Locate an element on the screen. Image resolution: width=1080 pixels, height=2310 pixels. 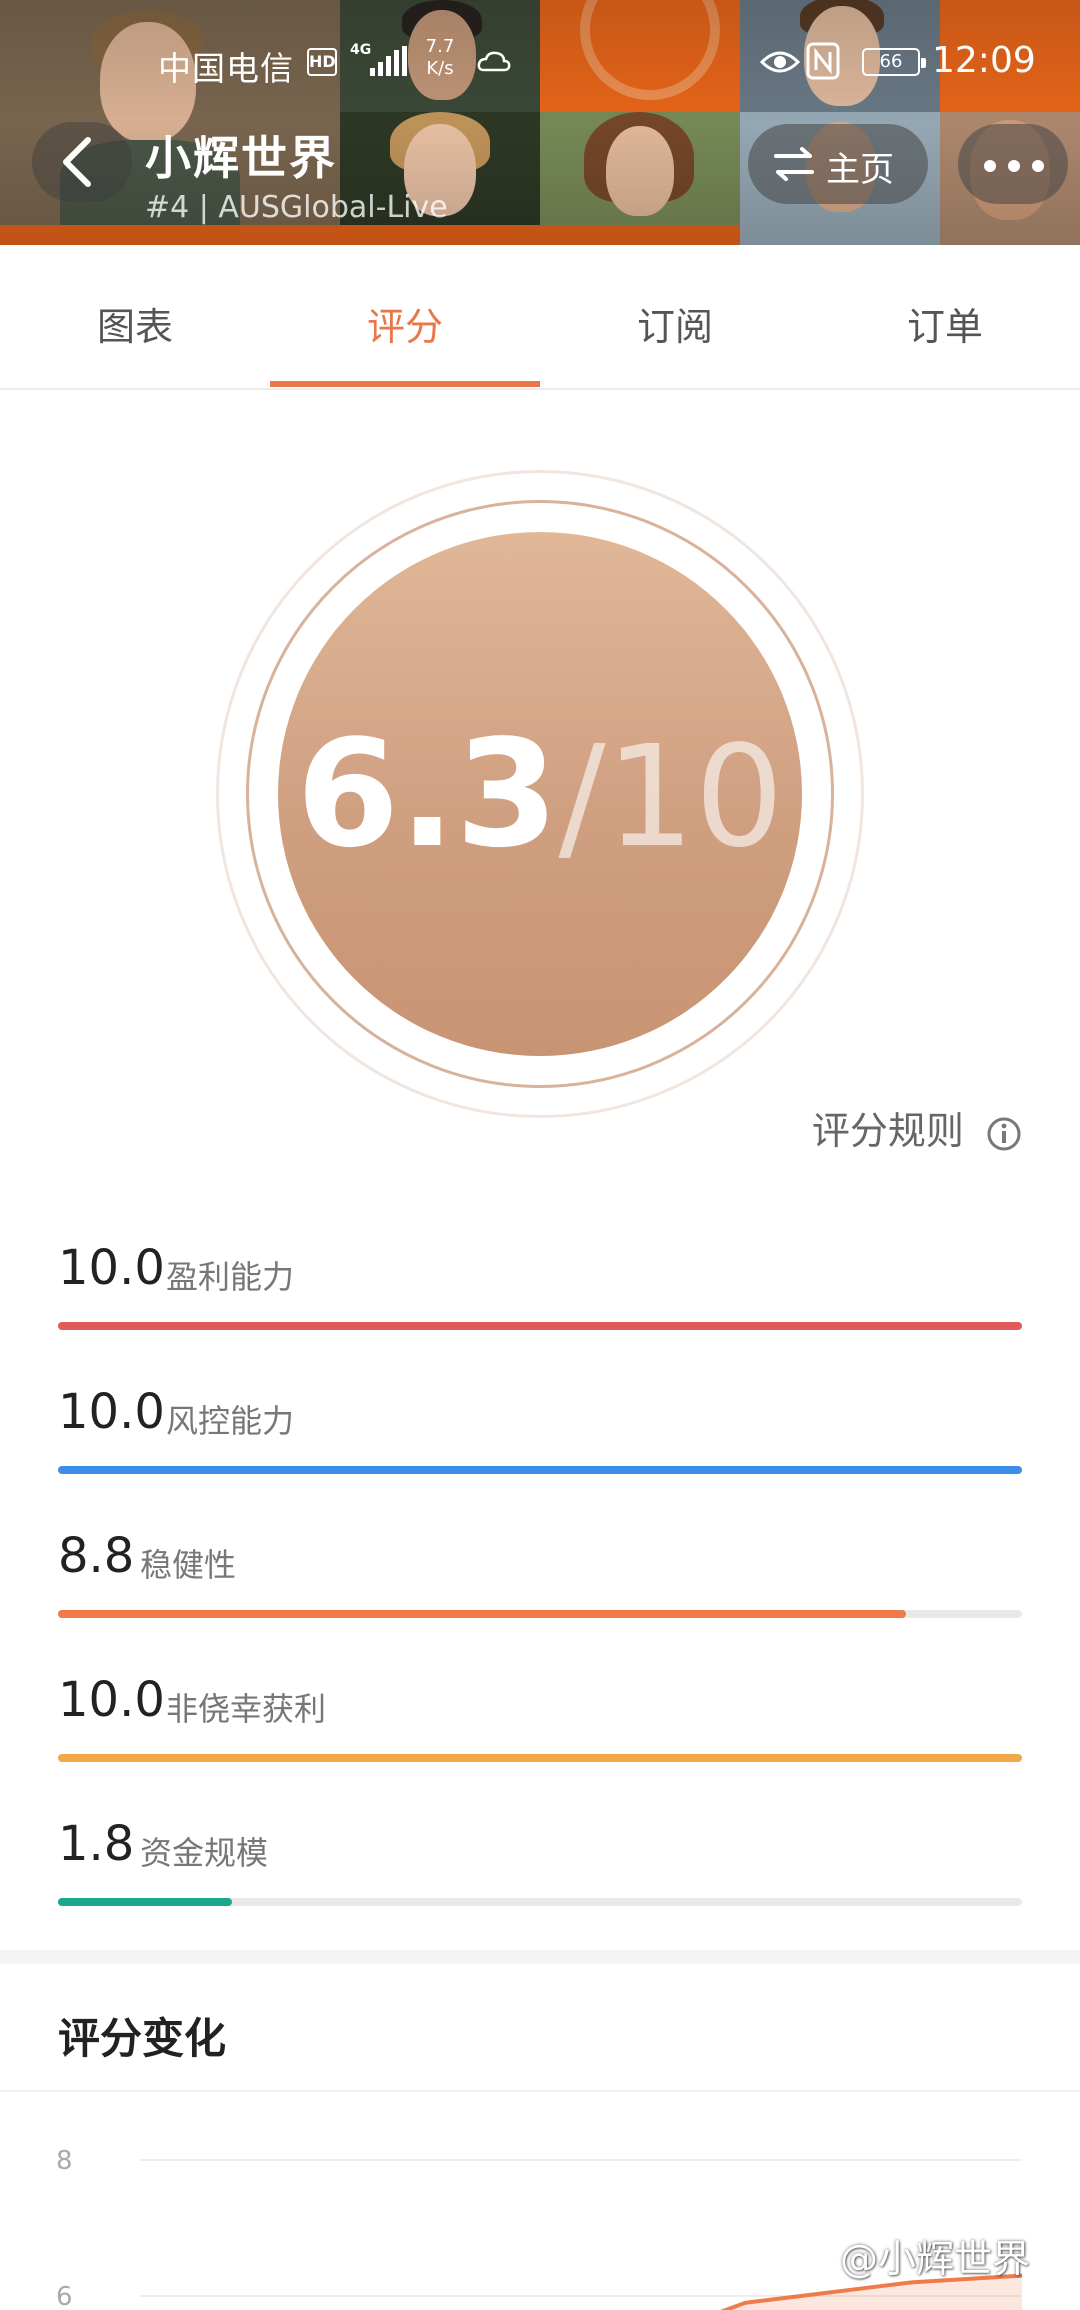
carrier-name: 中国电信 is located at coordinates (226, 68).